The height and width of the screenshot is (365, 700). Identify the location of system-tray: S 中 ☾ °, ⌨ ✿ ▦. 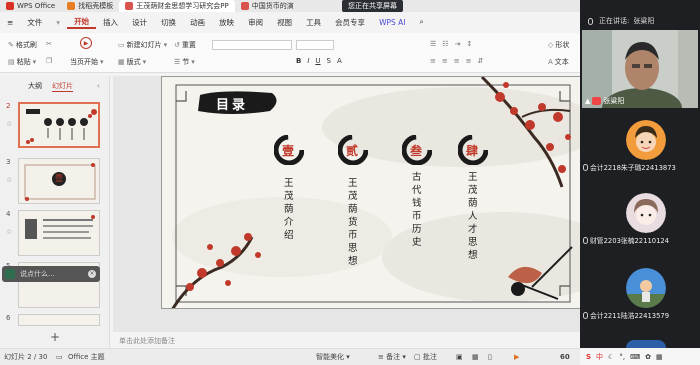
(640, 356).